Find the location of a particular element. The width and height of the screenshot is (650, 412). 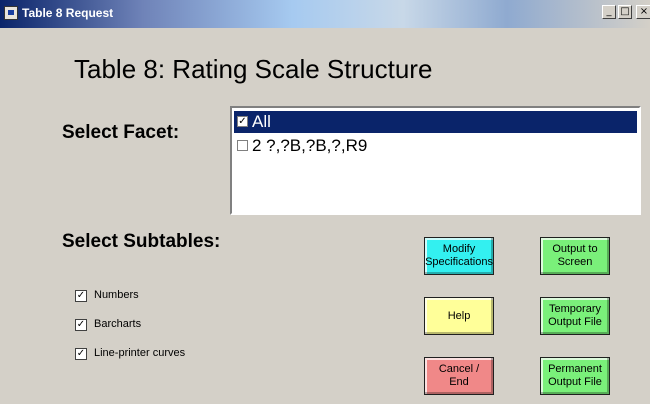

barcharts-checkbox: ✓ is located at coordinates (81, 325).